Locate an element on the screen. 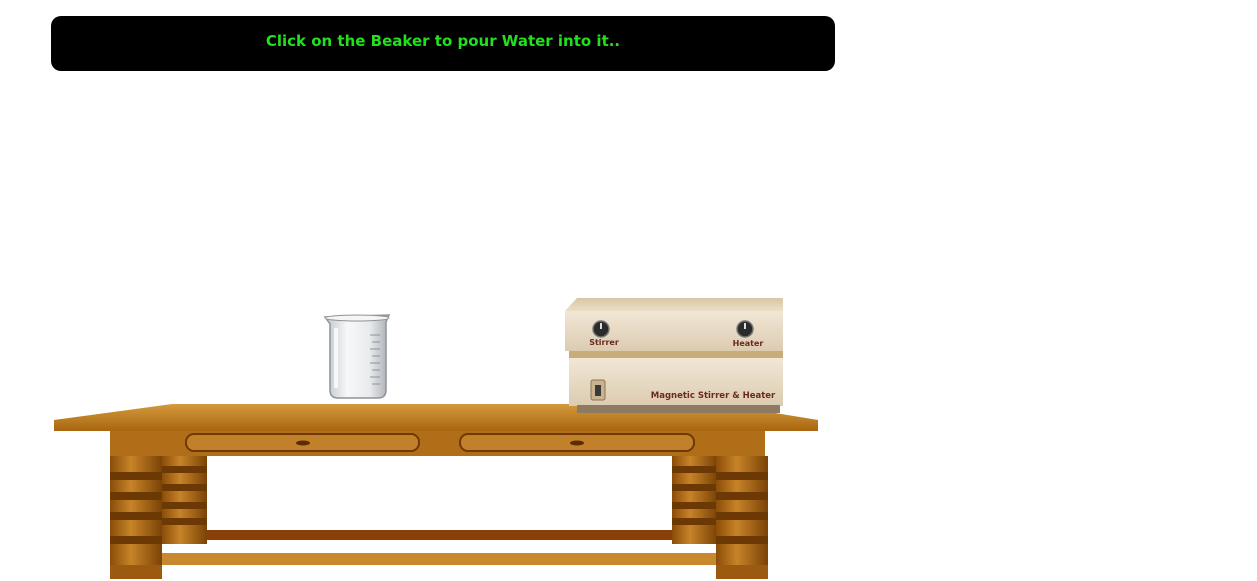 The image size is (1257, 581). stirrer-knob is located at coordinates (601, 329).